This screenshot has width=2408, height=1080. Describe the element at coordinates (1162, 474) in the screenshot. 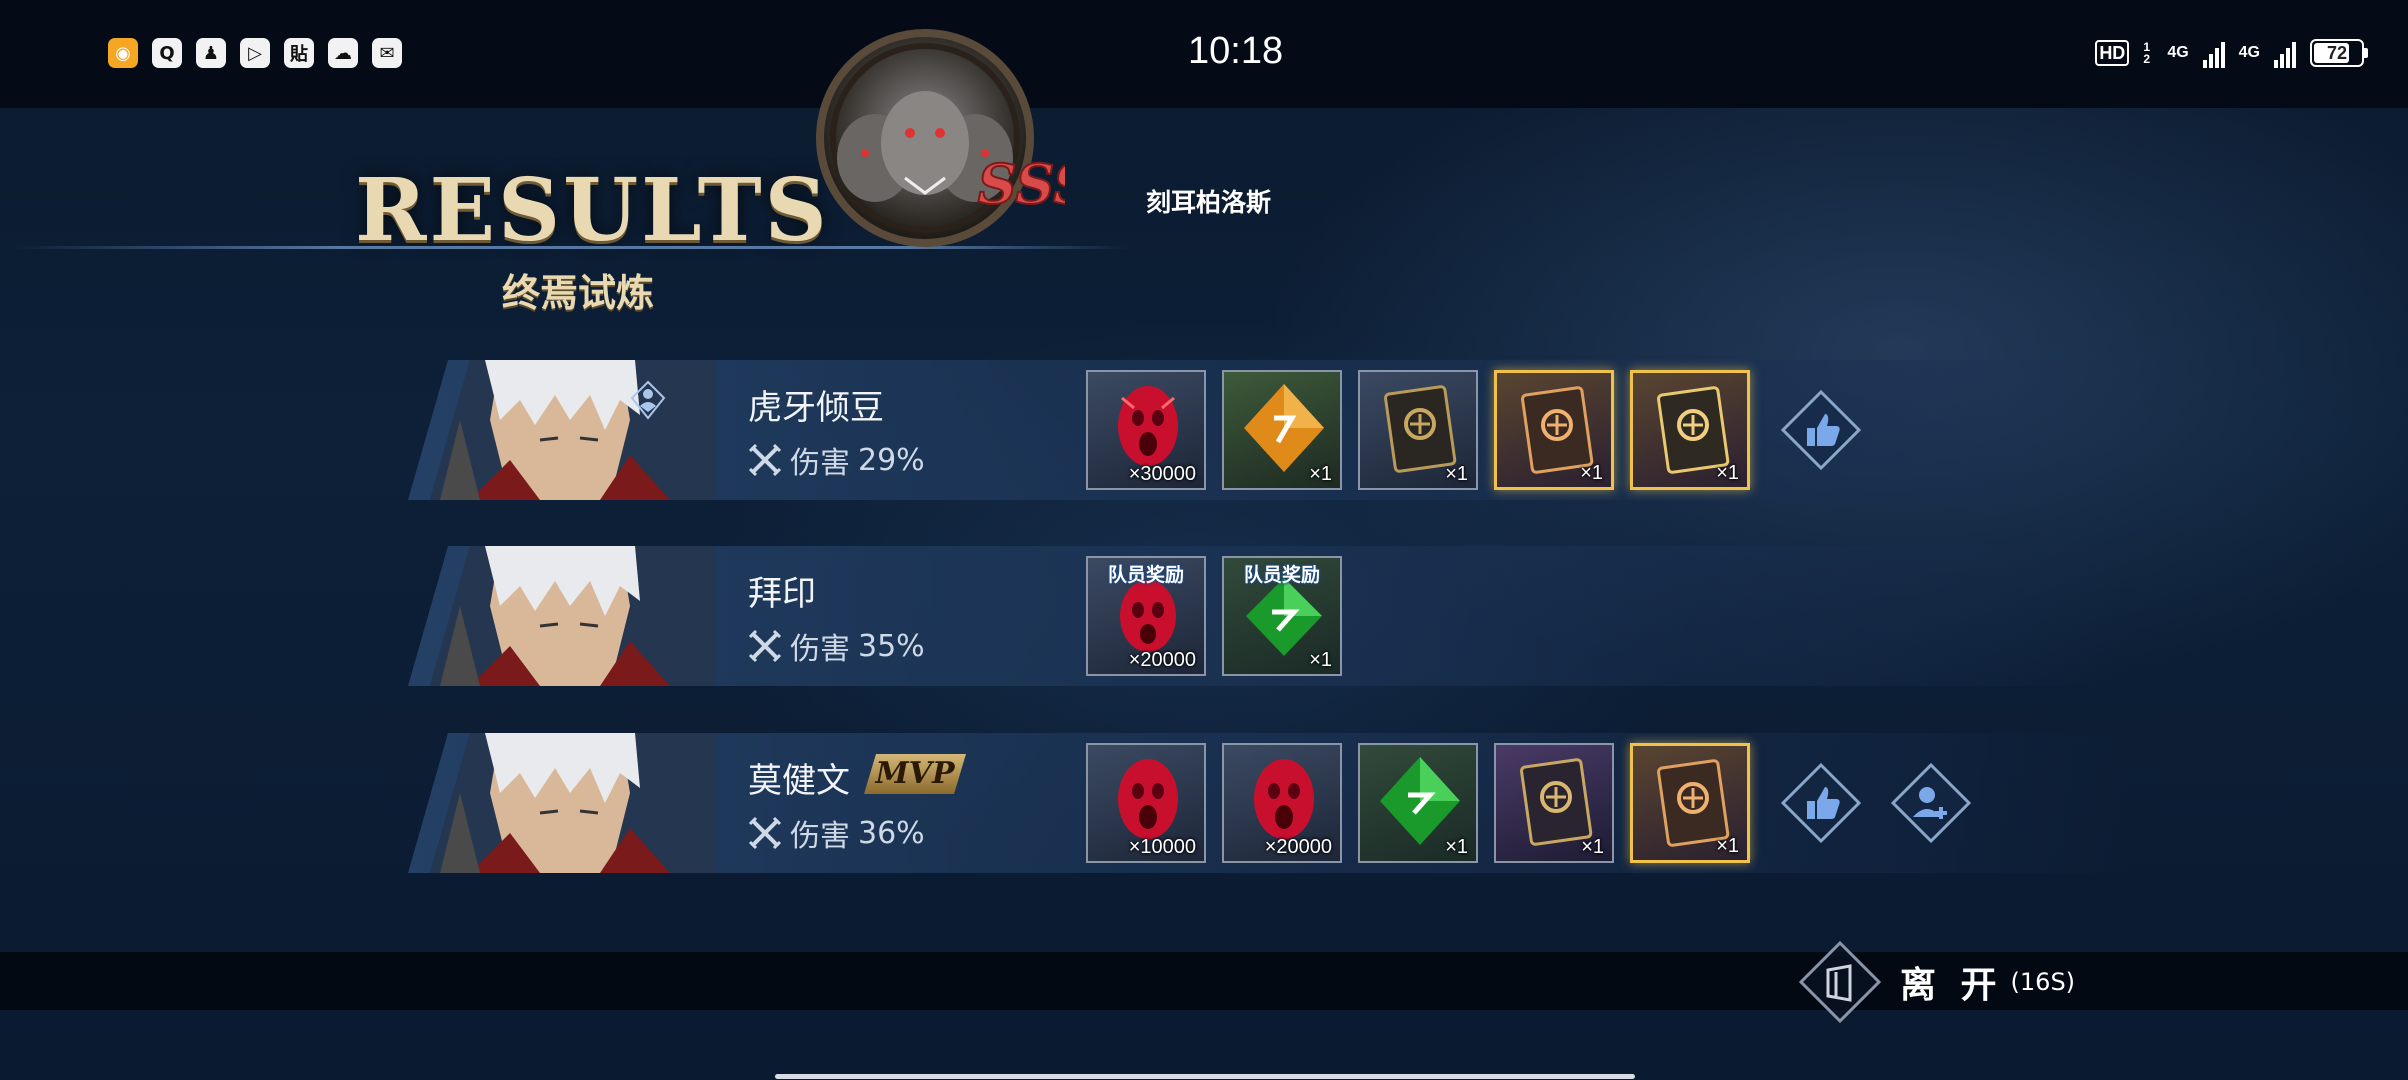

I see `reward-qty: ×30000` at that location.